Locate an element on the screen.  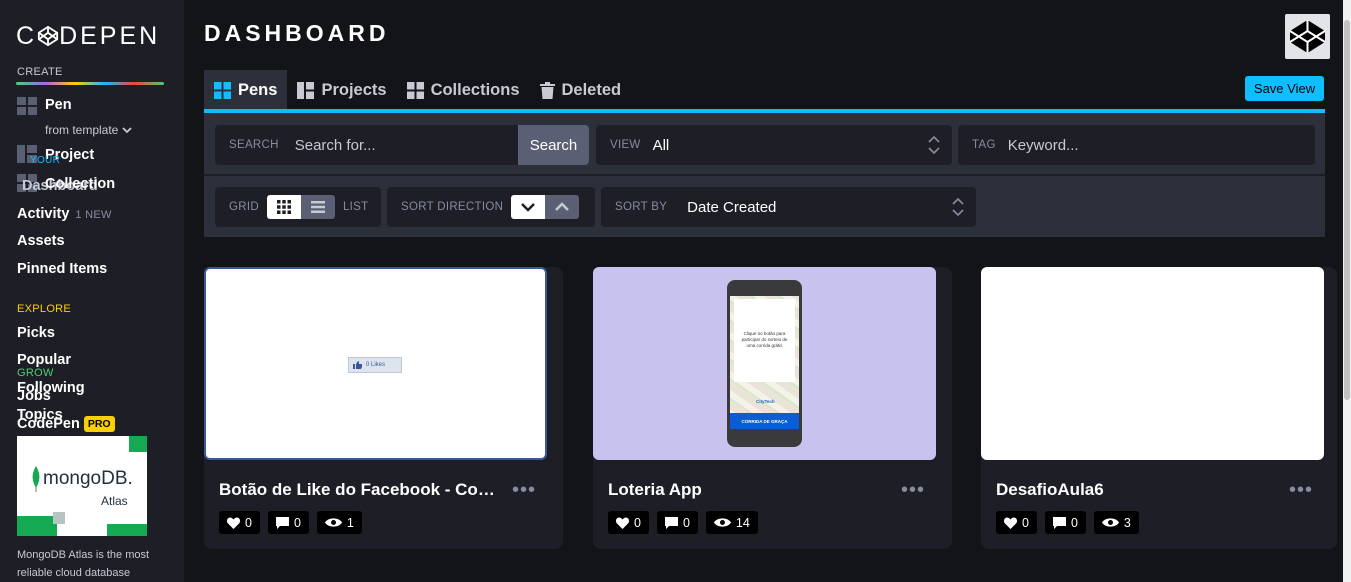
tab-pens: Pens is located at coordinates (246, 90).